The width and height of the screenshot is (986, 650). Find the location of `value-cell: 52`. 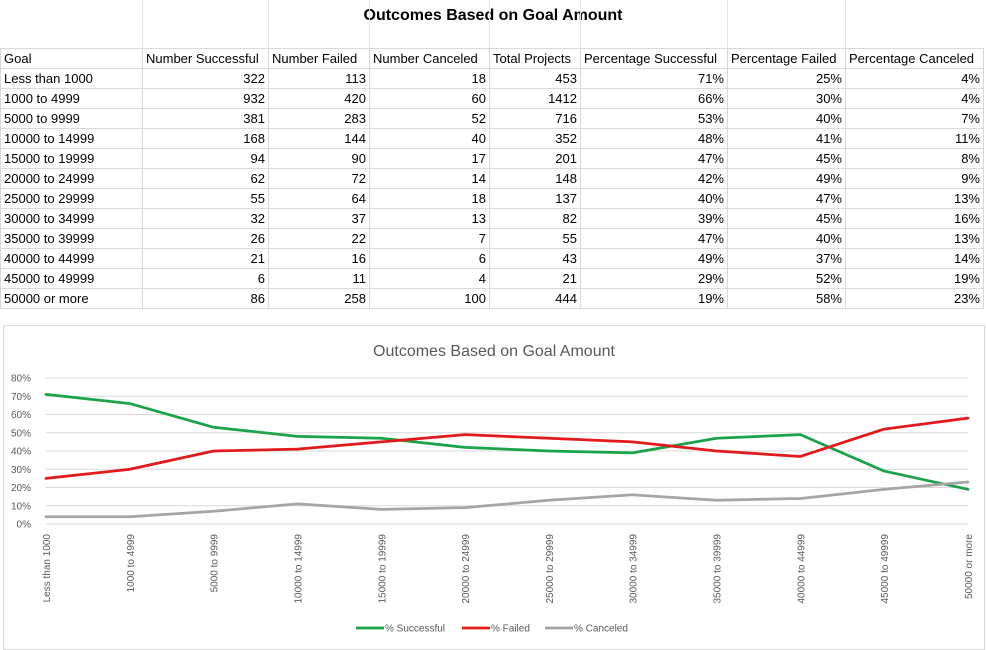

value-cell: 52 is located at coordinates (429, 118).